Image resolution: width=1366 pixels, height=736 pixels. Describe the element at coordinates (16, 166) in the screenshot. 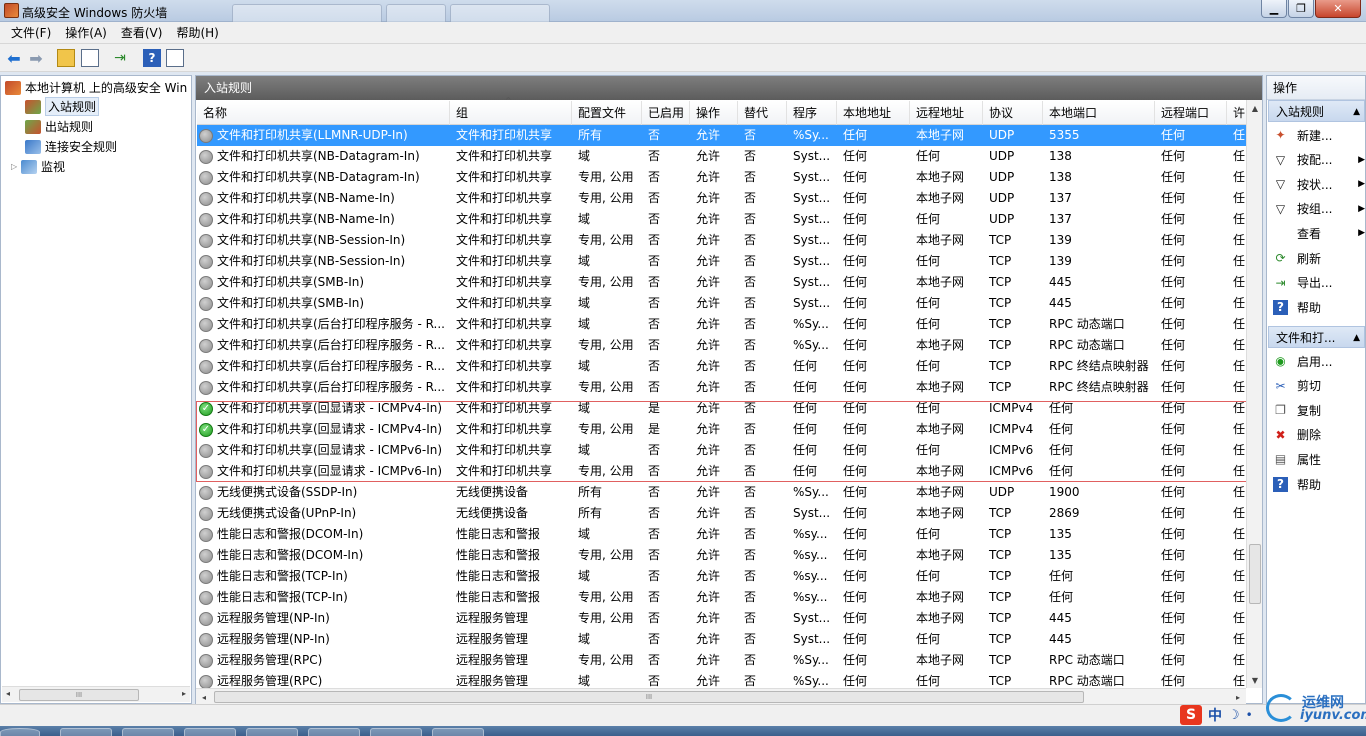

I see `expand-chevron-icon: ▷` at that location.